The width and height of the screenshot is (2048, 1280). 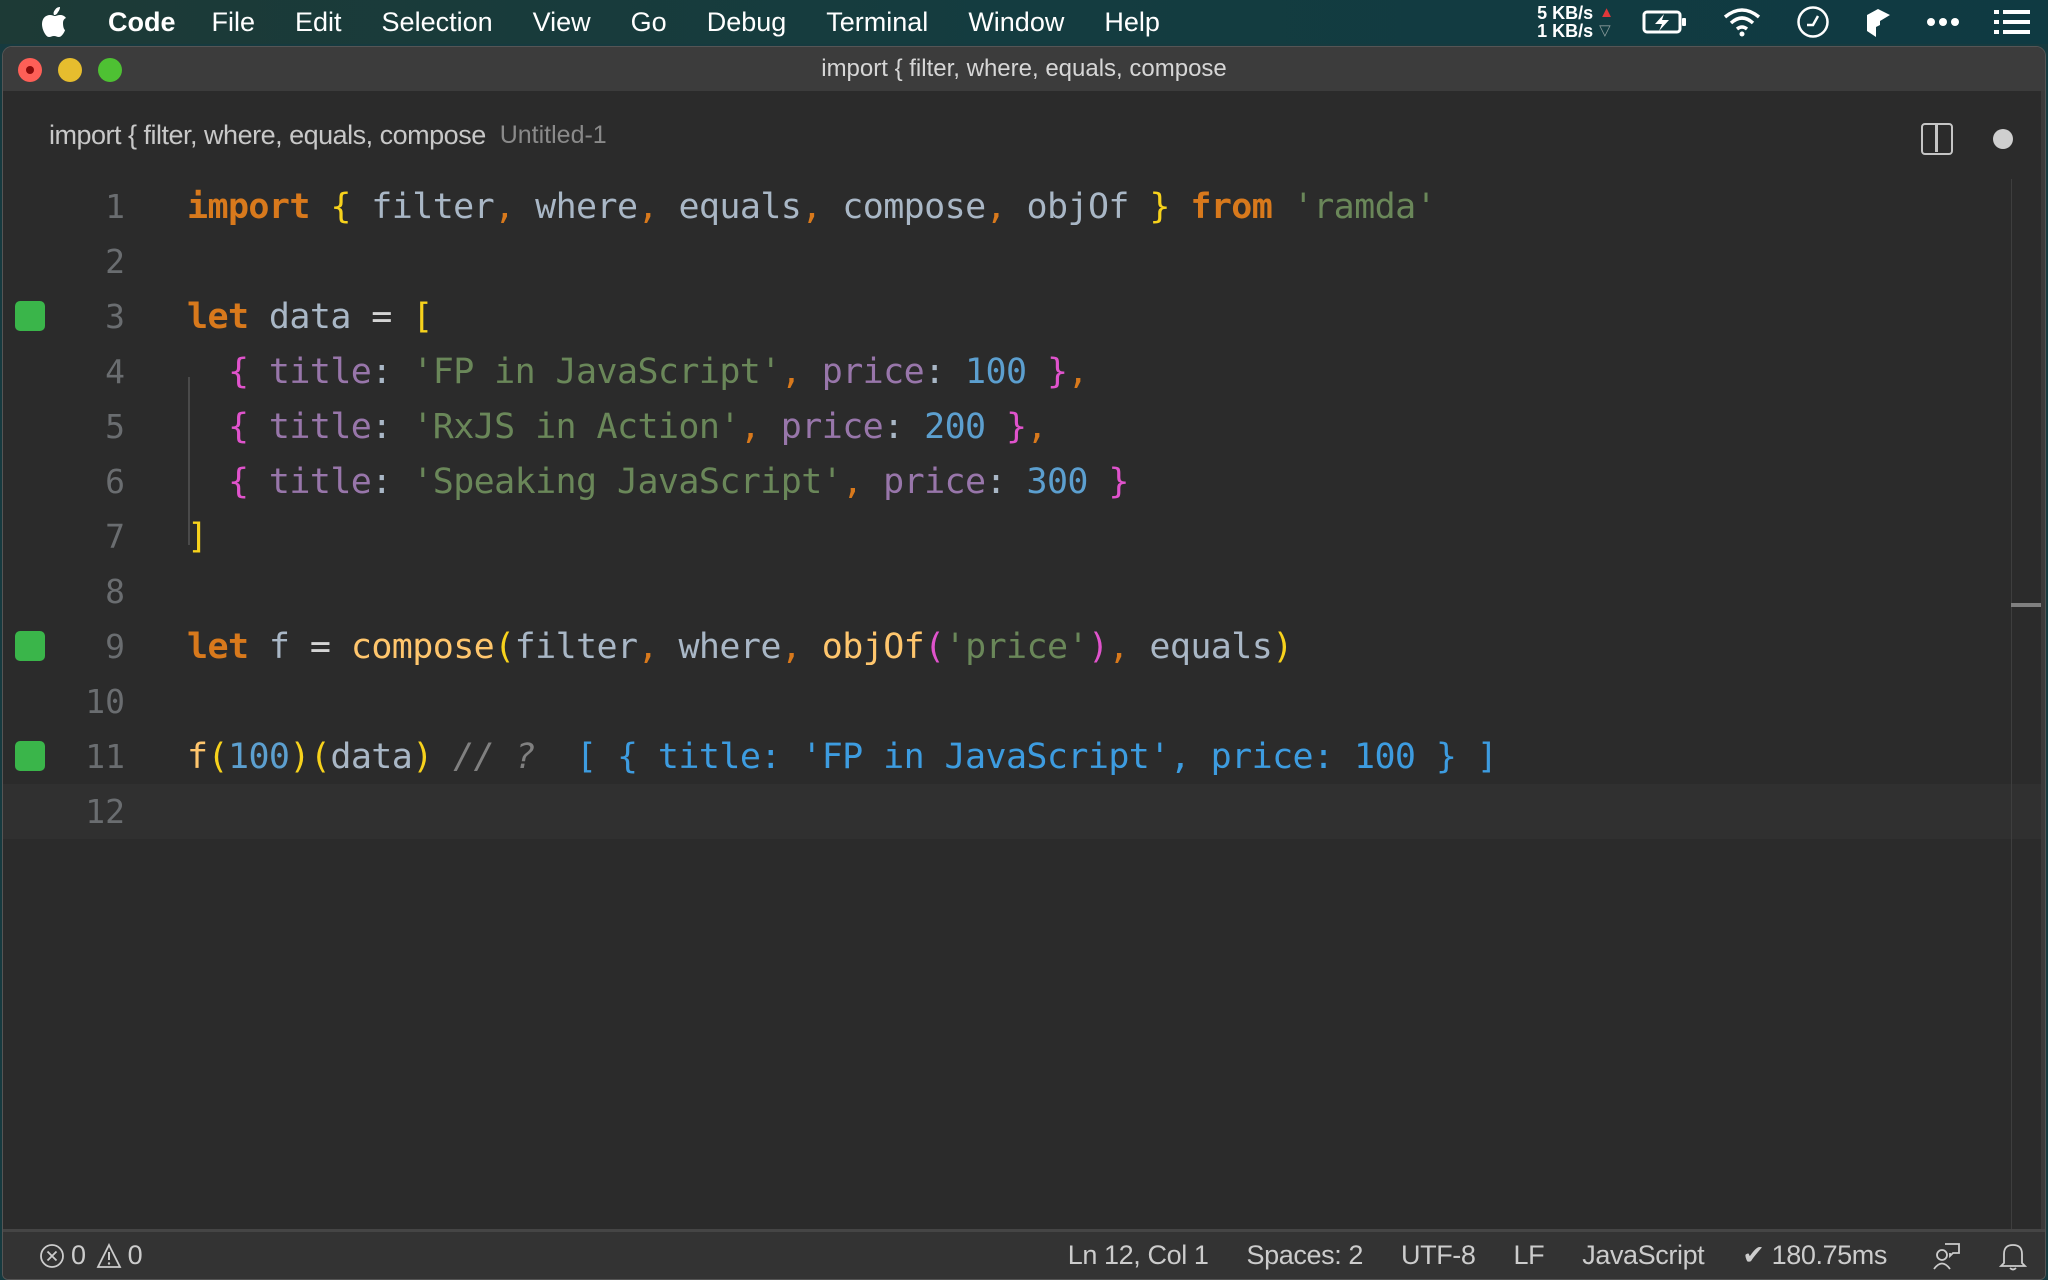 I want to click on split-editor-icon, so click(x=1937, y=139).